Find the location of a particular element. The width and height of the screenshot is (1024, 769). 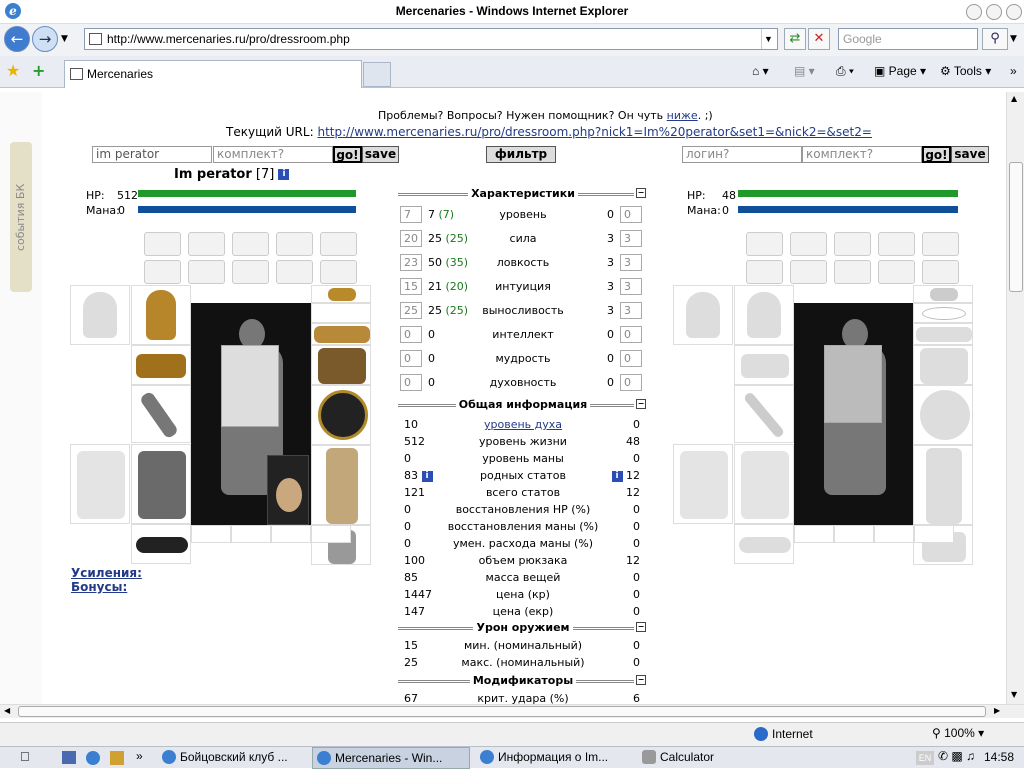

search-options-icon: ▼ is located at coordinates (1013, 39).